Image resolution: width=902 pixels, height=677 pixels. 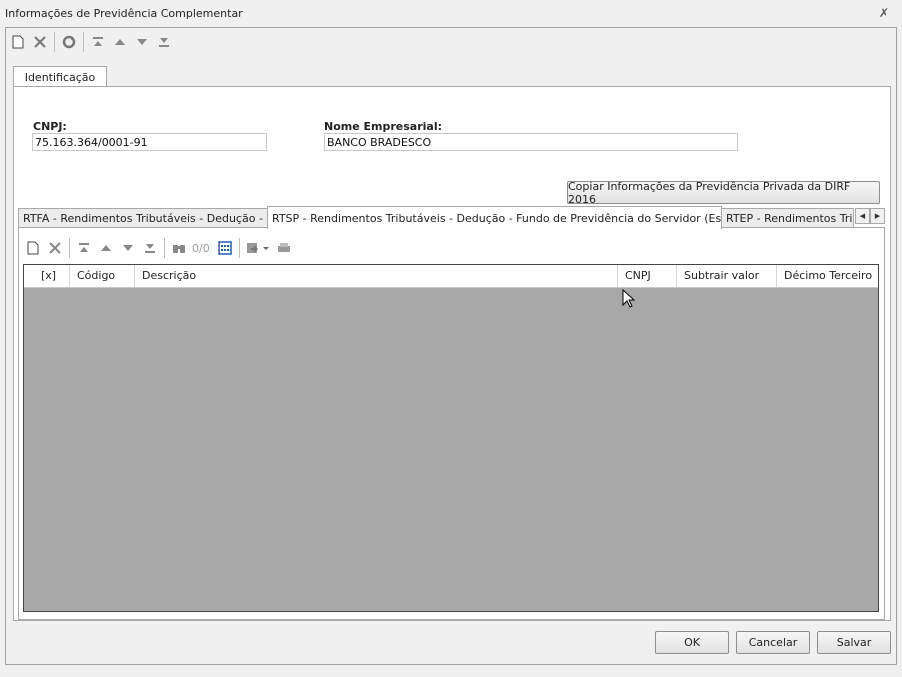 I want to click on grid-move-first-icon, so click(x=84, y=248).